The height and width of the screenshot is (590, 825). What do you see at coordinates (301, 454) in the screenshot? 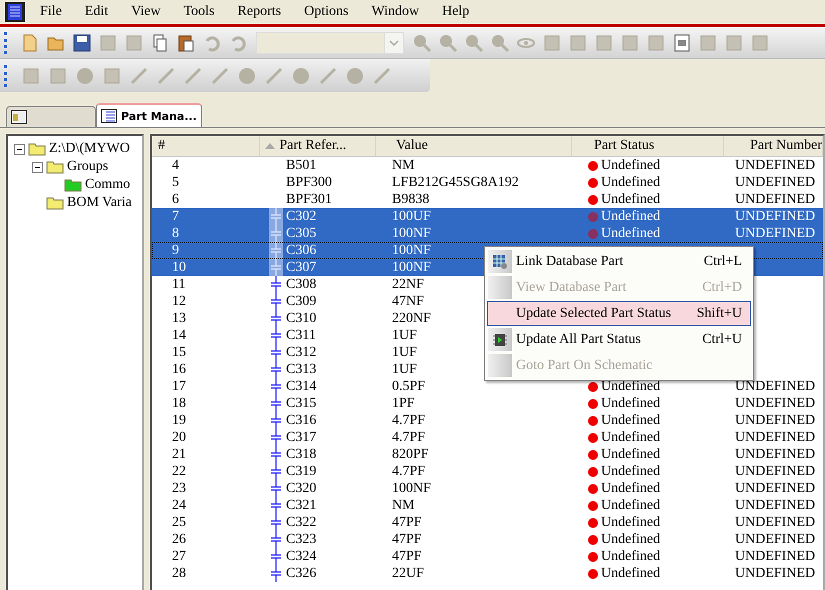
I see `table-cell: C318` at bounding box center [301, 454].